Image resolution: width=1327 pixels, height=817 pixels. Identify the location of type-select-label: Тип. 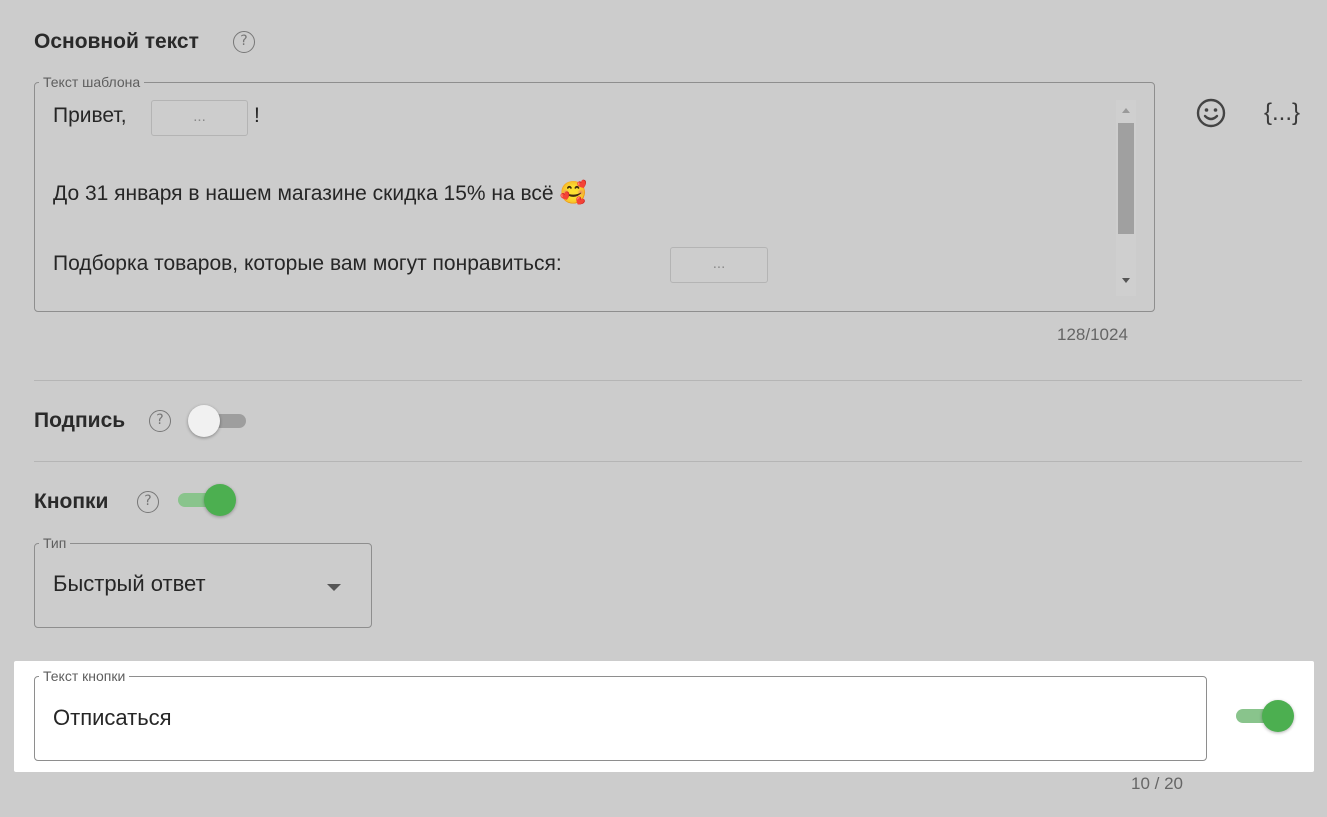
(55, 543).